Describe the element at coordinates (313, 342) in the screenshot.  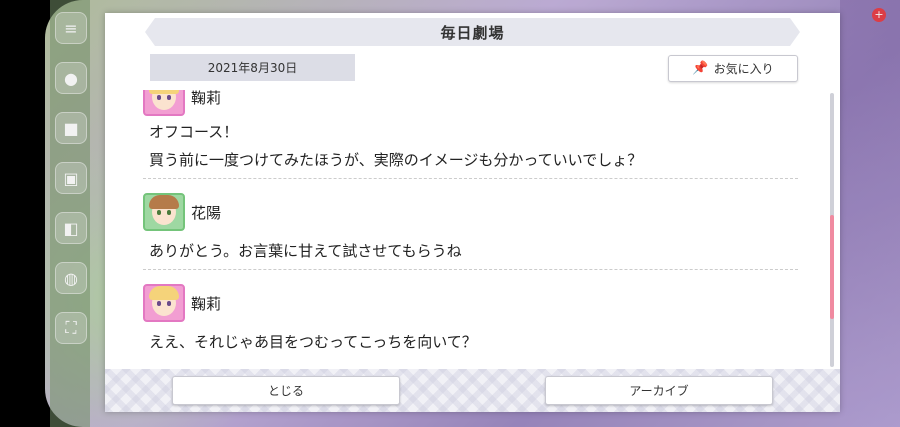
I see `dialogue-line: ええ、それじゃあ目をつむってこっちを向いて？` at that location.